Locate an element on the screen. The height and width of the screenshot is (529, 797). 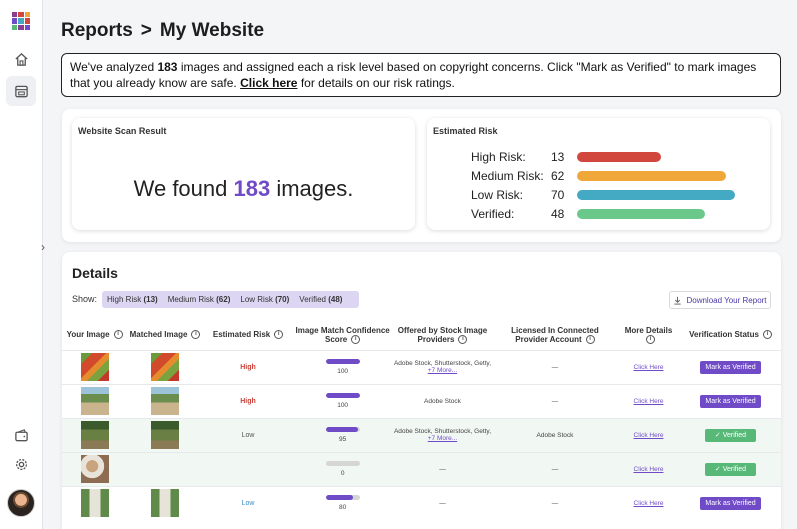
avatar is located at coordinates (21, 503).